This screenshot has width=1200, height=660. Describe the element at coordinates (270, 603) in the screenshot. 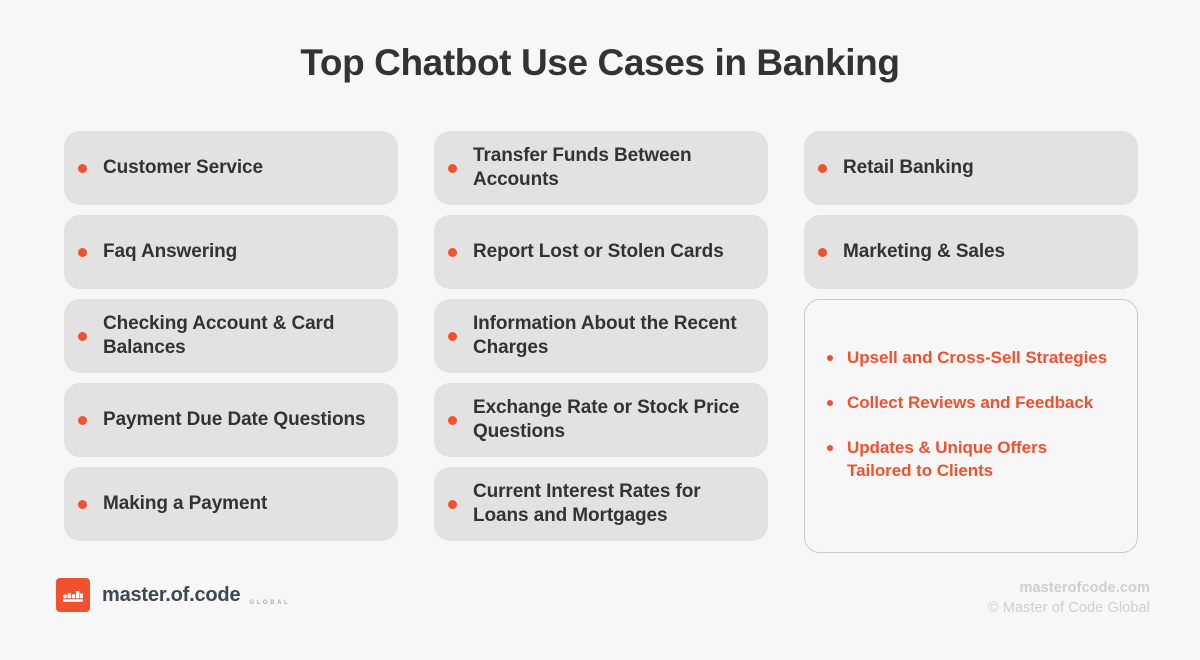

I see `brand-subtitle: GLOBAL` at that location.